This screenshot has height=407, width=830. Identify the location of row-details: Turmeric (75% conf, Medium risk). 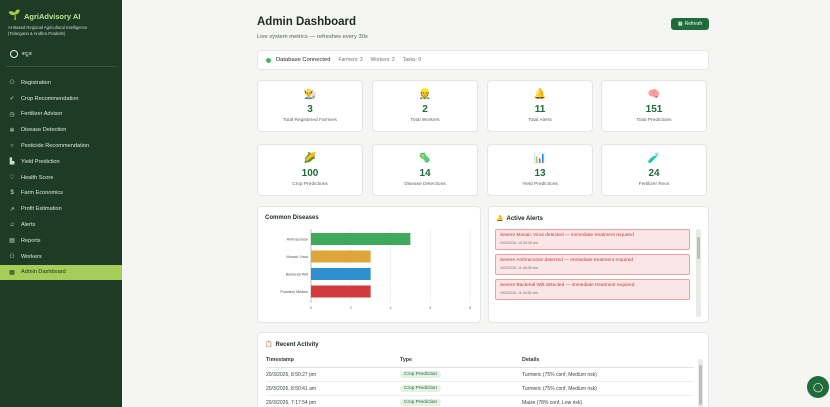
(608, 388).